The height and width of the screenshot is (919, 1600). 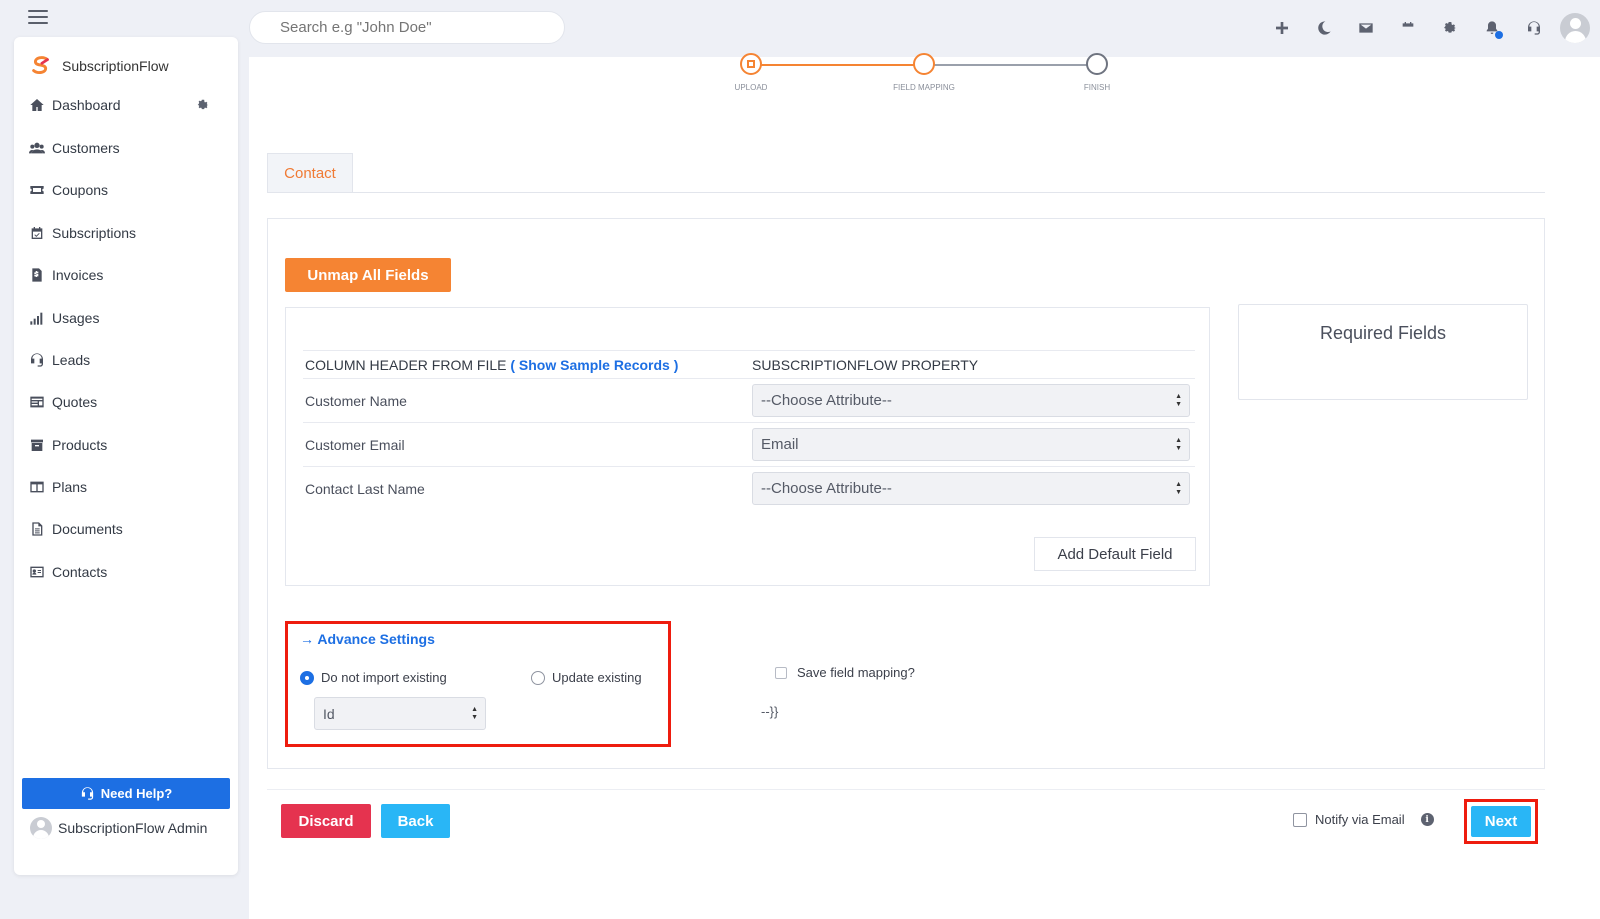 What do you see at coordinates (1360, 819) in the screenshot?
I see `notify-label: Notify via Email` at bounding box center [1360, 819].